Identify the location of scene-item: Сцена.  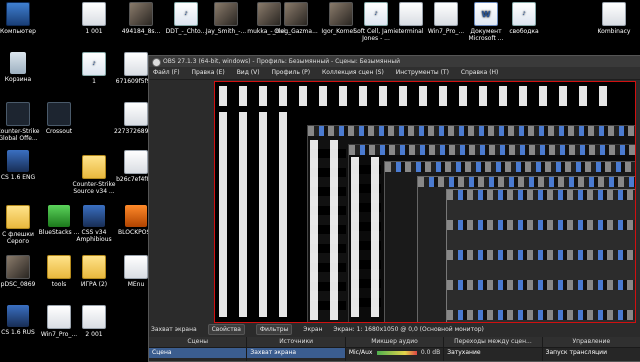
(198, 353).